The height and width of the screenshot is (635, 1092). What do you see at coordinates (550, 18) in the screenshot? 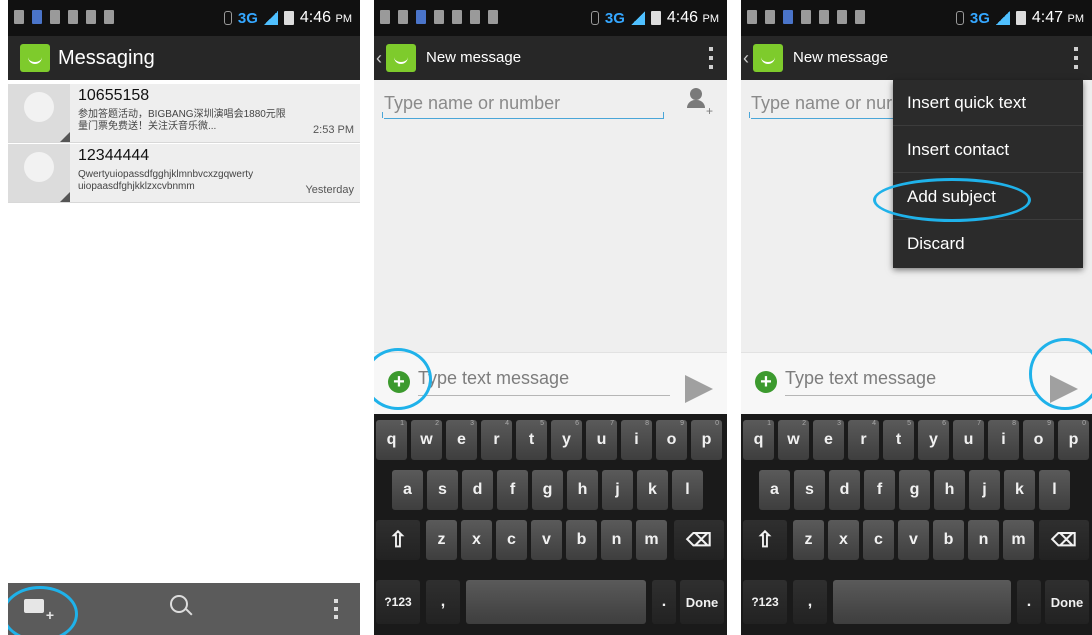
I see `status-bar: 3G 4:46 PM` at bounding box center [550, 18].